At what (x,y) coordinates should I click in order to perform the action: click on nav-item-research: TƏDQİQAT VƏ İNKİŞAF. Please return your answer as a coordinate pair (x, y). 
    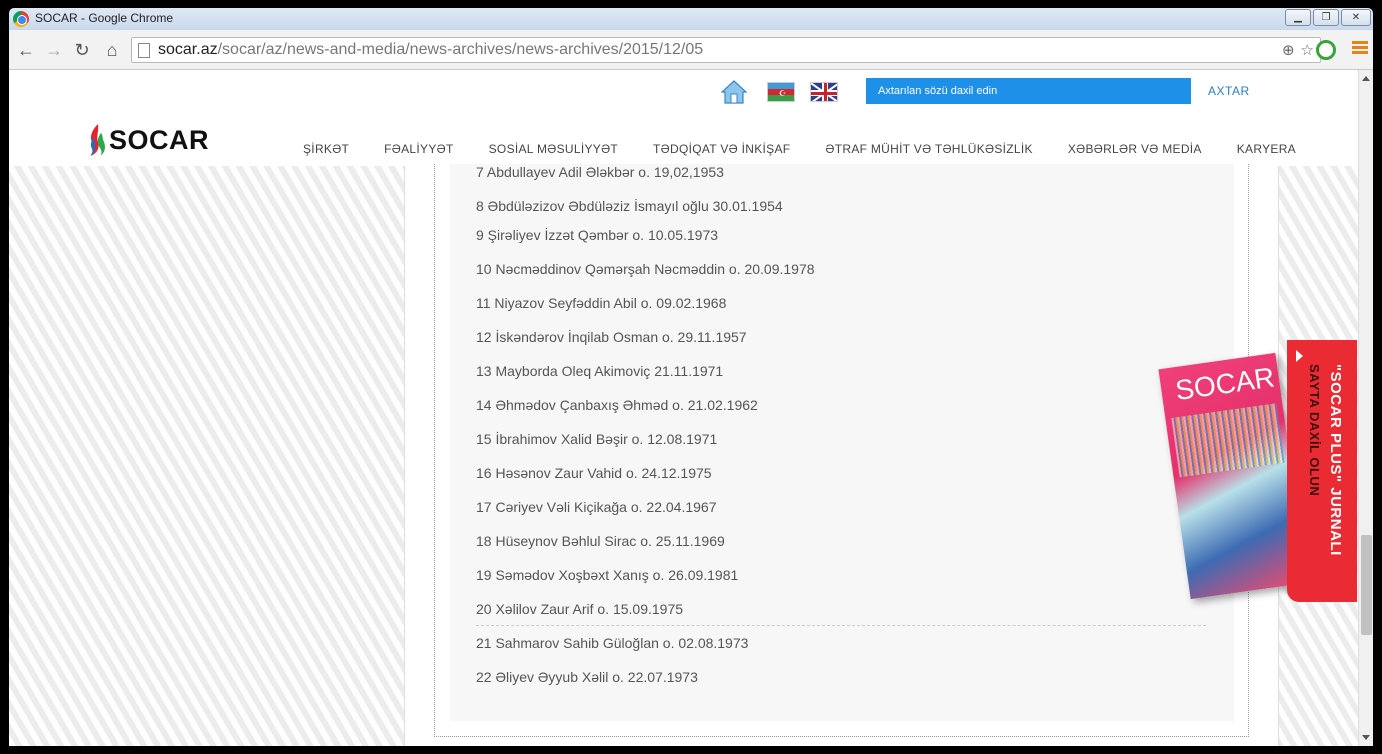
    Looking at the image, I should click on (721, 149).